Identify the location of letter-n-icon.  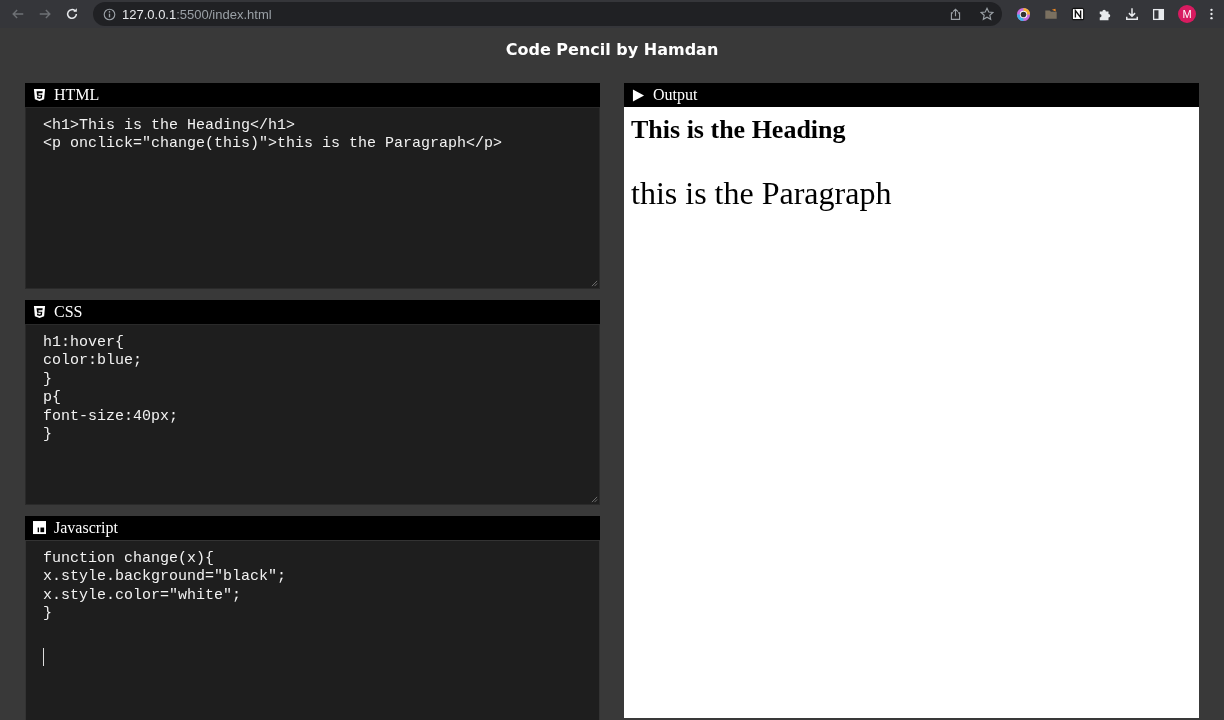
(1078, 14).